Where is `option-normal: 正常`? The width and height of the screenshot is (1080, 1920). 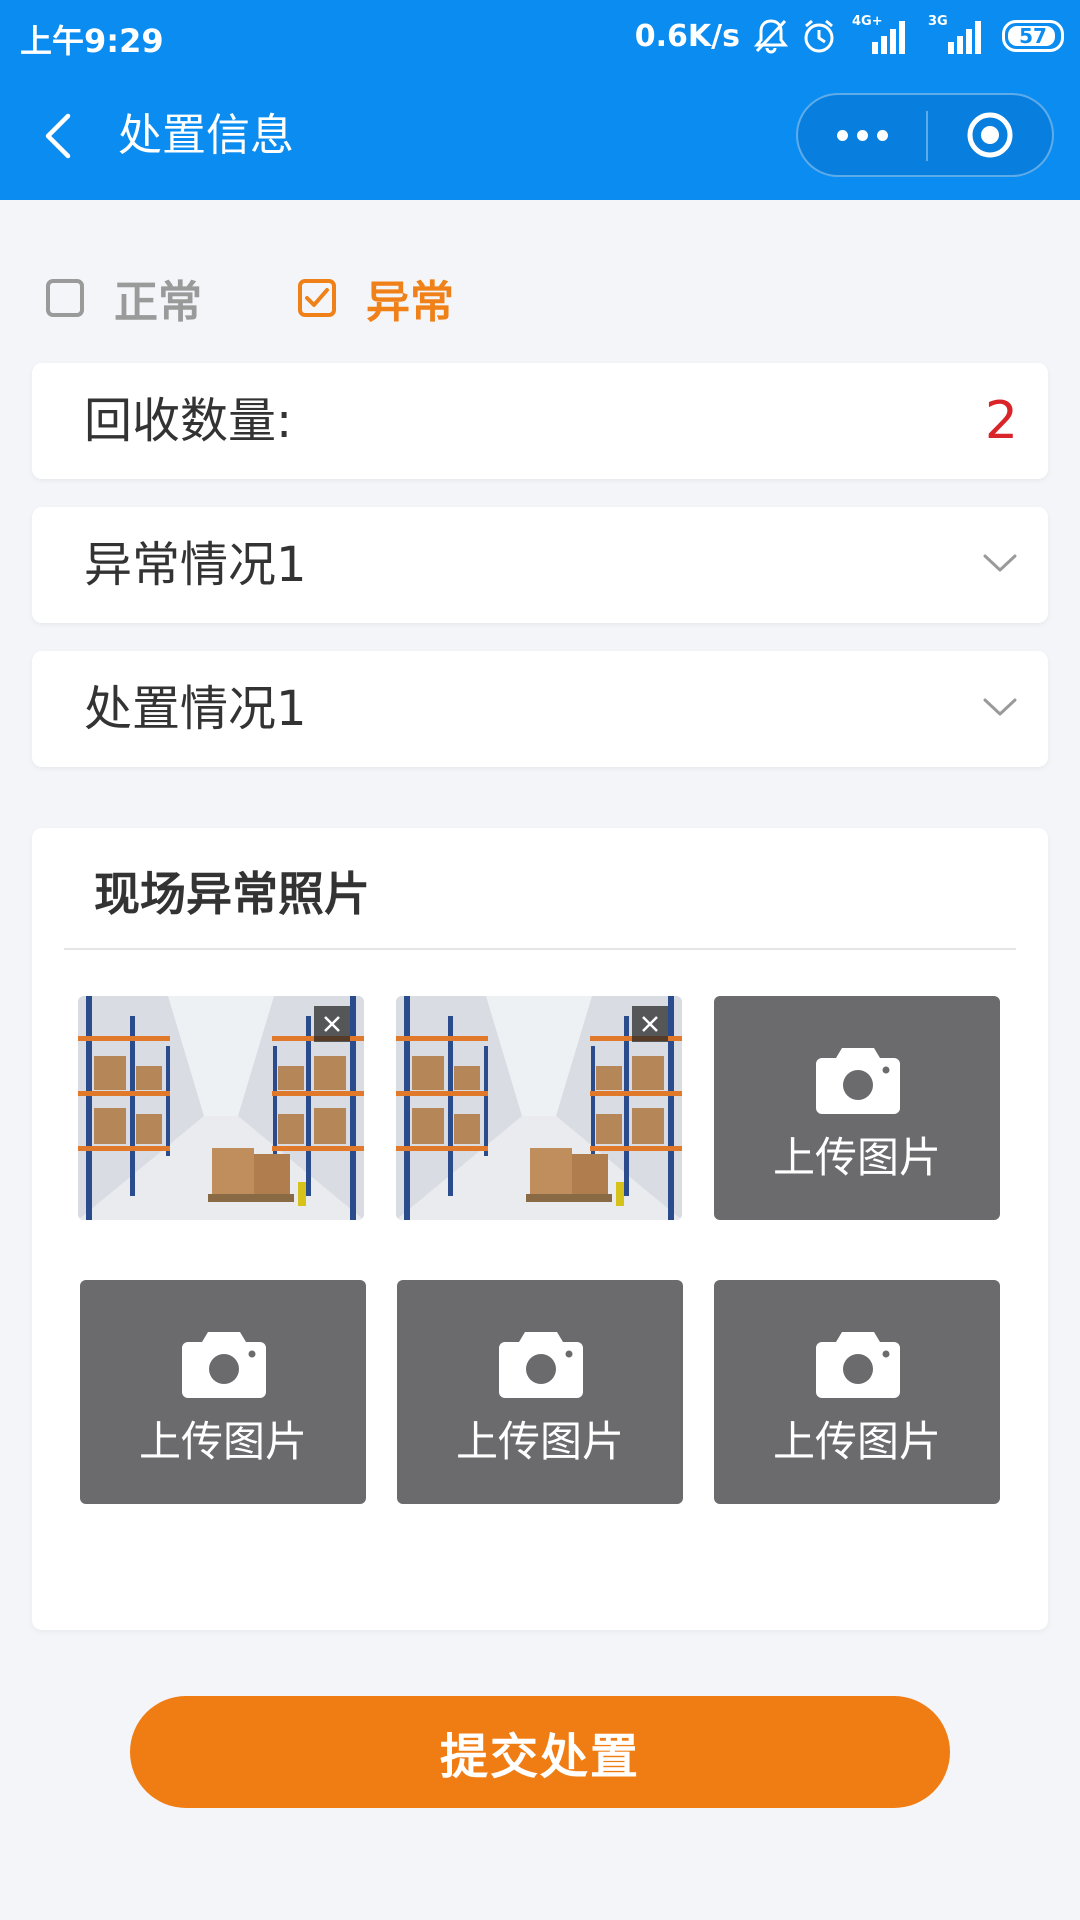 option-normal: 正常 is located at coordinates (124, 299).